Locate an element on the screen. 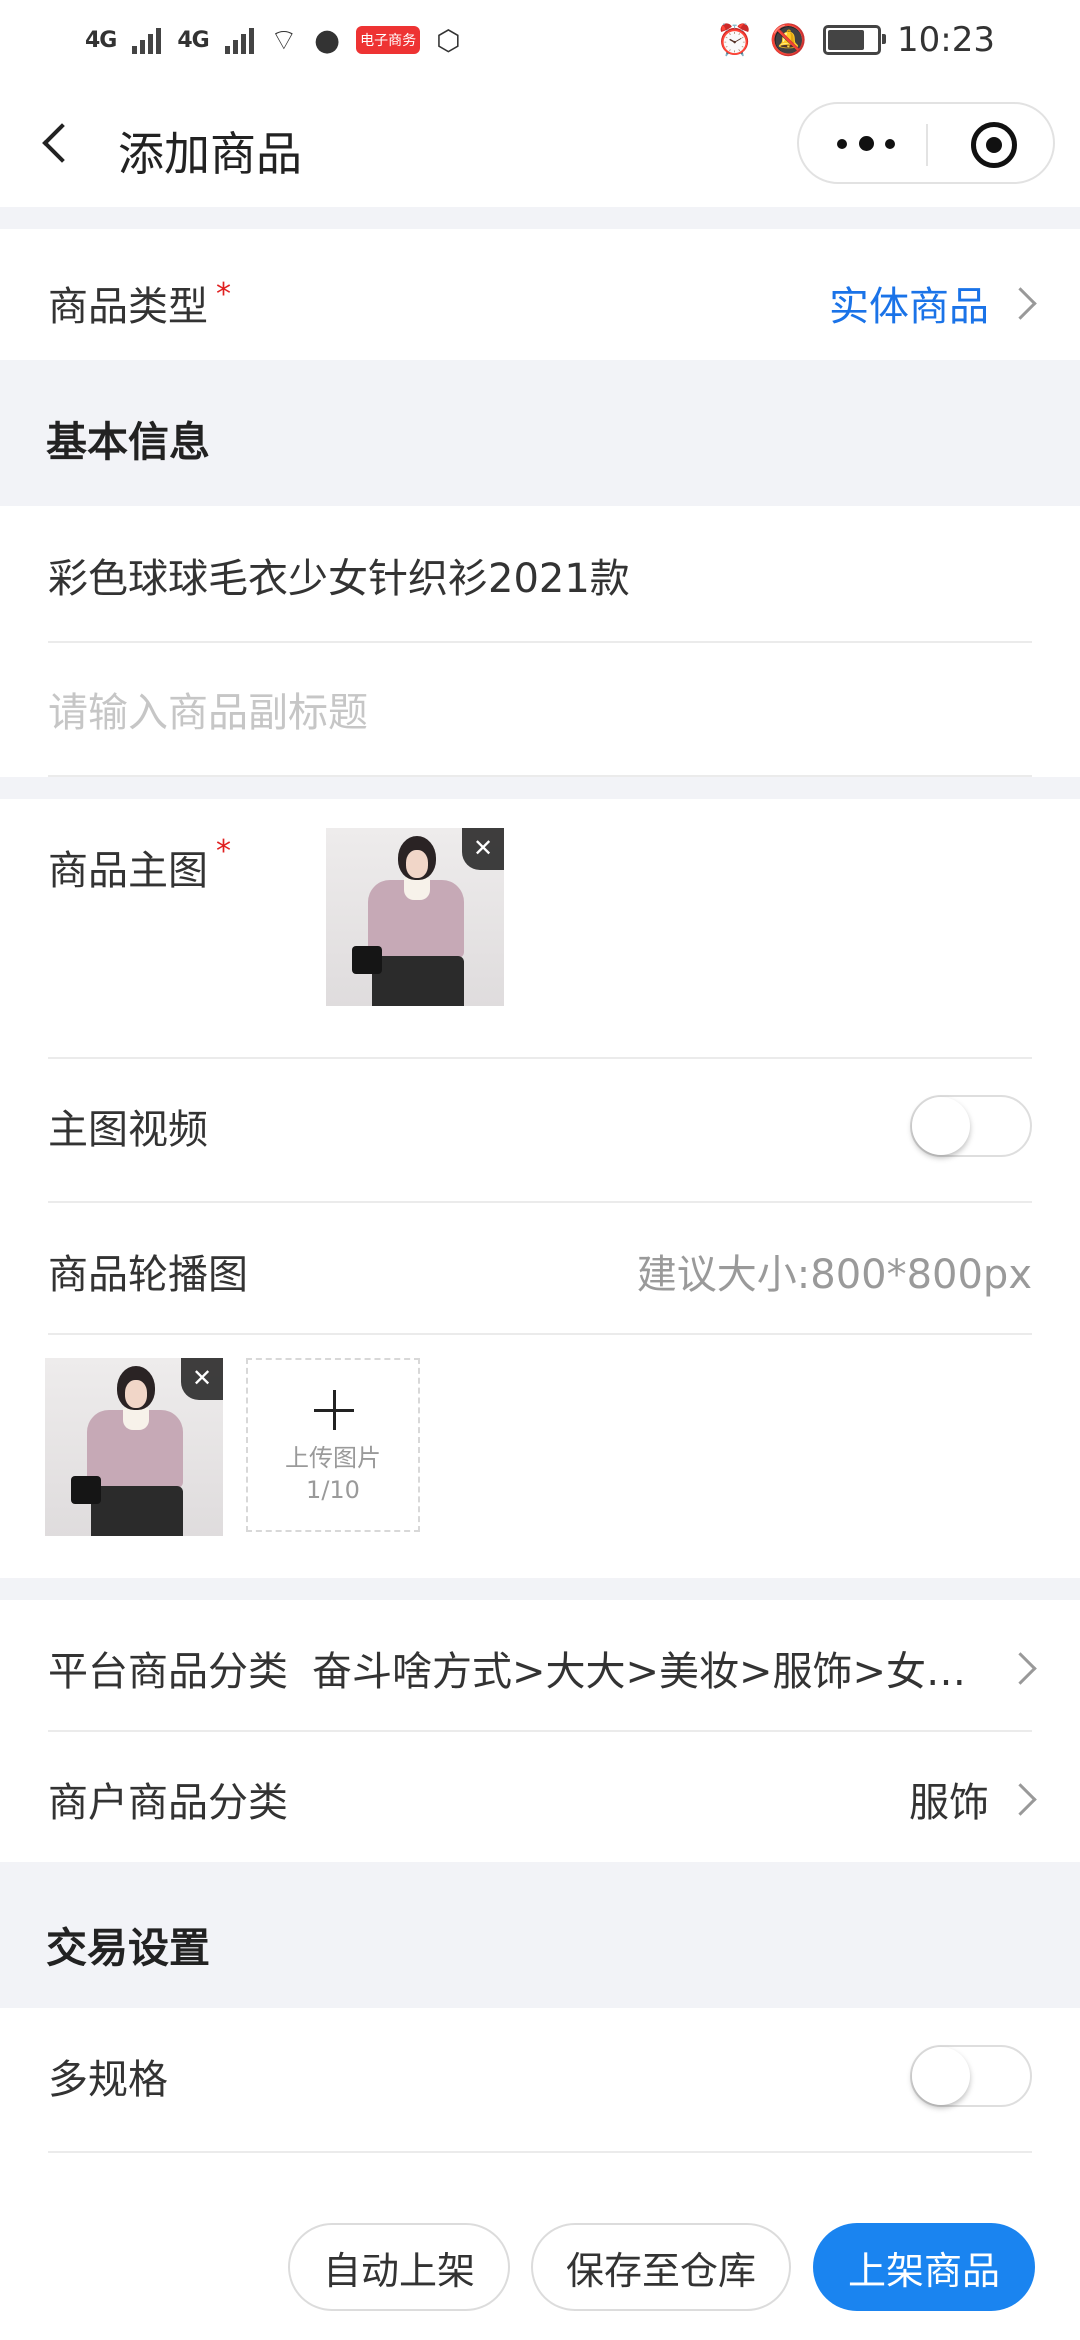 This screenshot has height=2340, width=1080. product-type-label-wrap: 商品类型 * is located at coordinates (139, 303).